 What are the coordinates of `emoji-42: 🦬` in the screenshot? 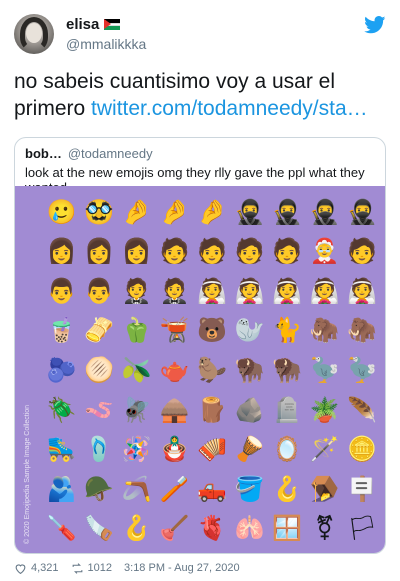 It's located at (287, 369).